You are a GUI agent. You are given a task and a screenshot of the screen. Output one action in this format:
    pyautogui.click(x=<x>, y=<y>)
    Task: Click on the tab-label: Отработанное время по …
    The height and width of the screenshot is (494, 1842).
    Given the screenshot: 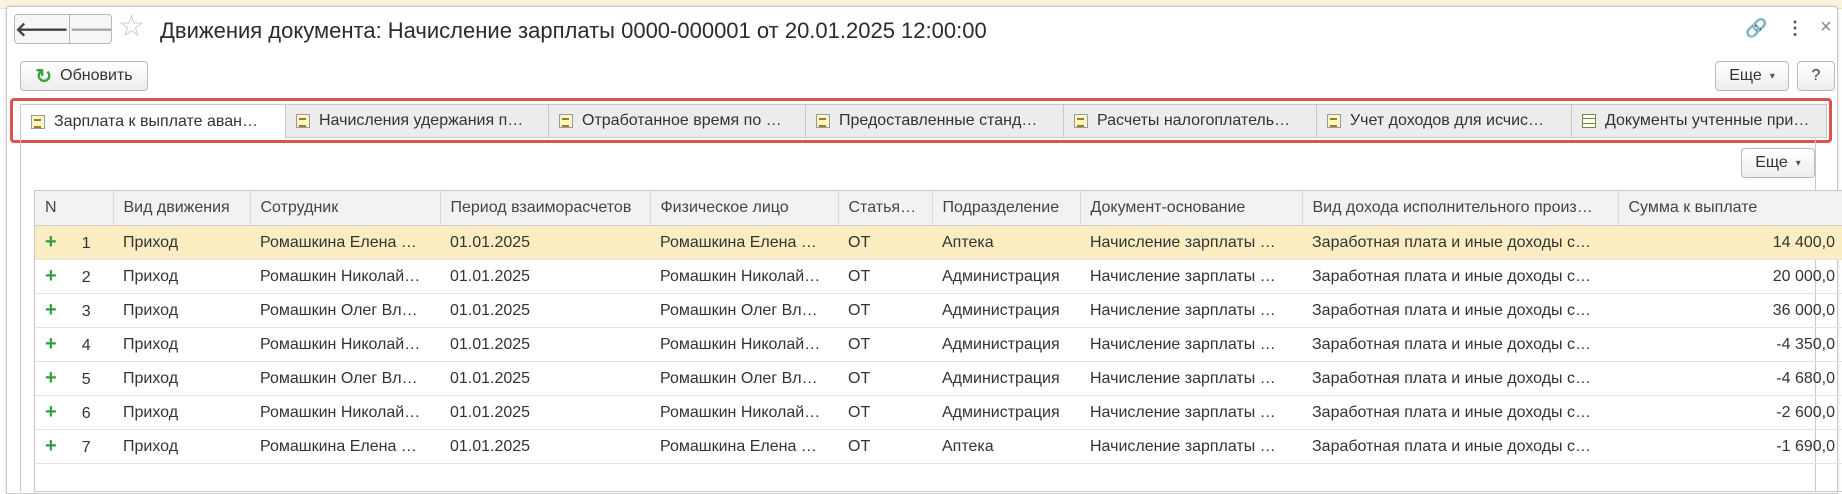 What is the action you would take?
    pyautogui.click(x=682, y=120)
    